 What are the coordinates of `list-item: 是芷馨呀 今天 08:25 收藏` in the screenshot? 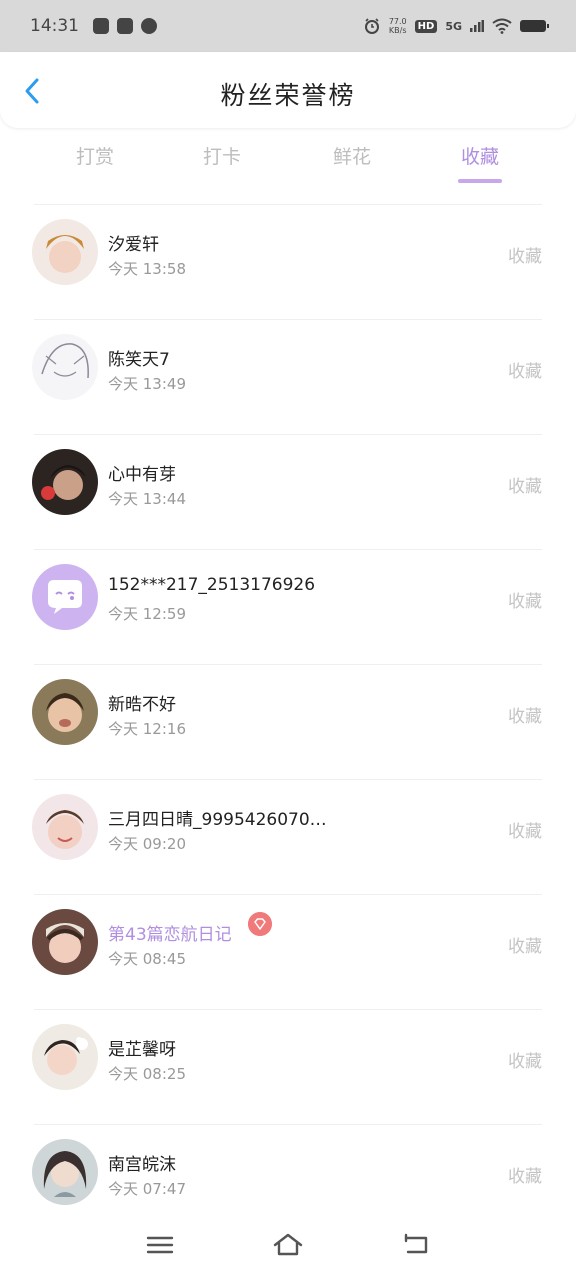 It's located at (288, 1066).